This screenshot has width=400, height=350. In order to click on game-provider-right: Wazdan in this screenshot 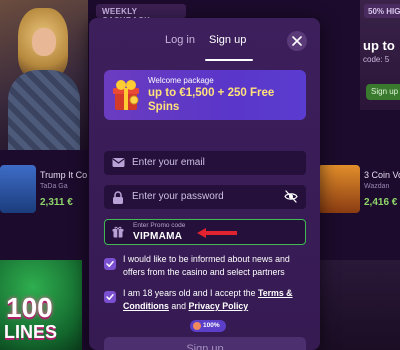, I will do `click(377, 186)`.